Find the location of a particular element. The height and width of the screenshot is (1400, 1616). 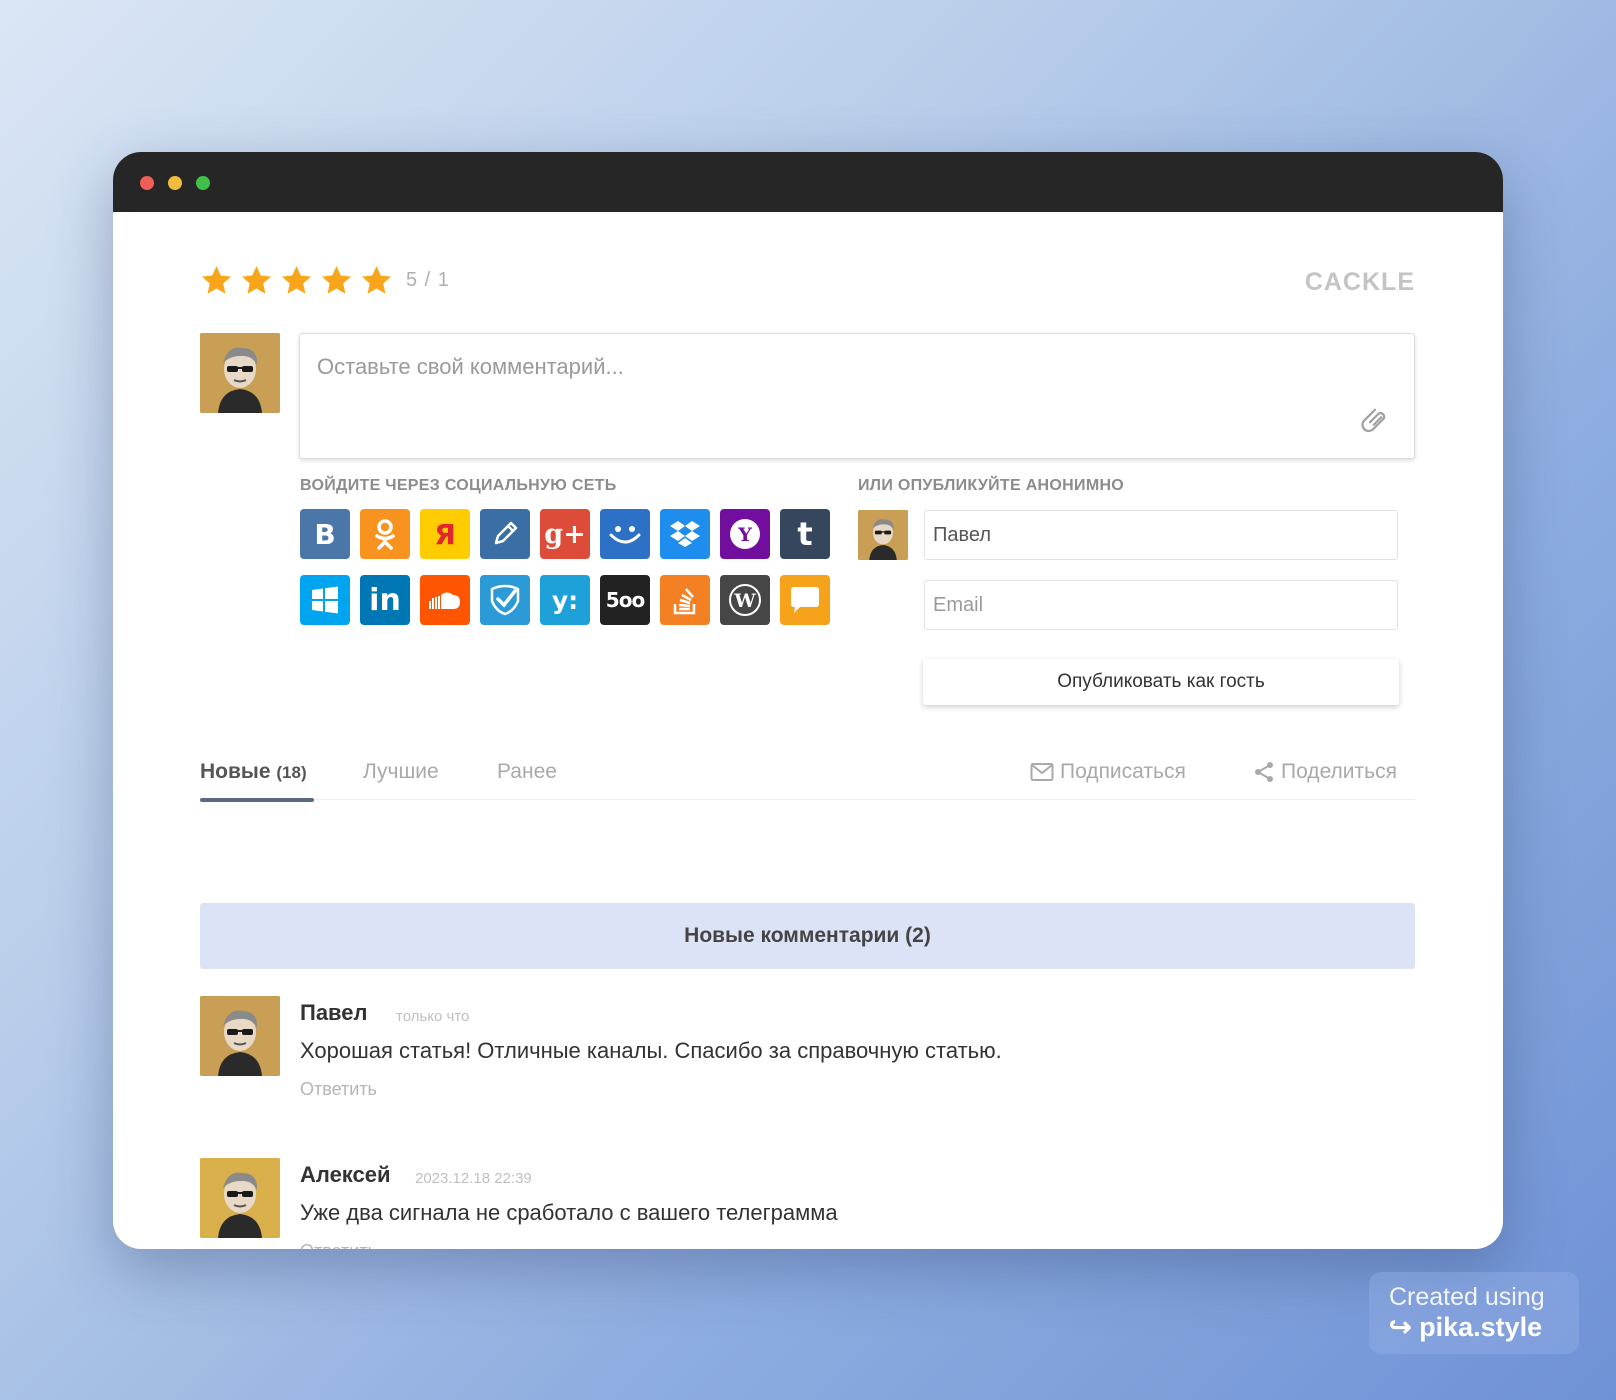

dropbox-icon is located at coordinates (685, 534).